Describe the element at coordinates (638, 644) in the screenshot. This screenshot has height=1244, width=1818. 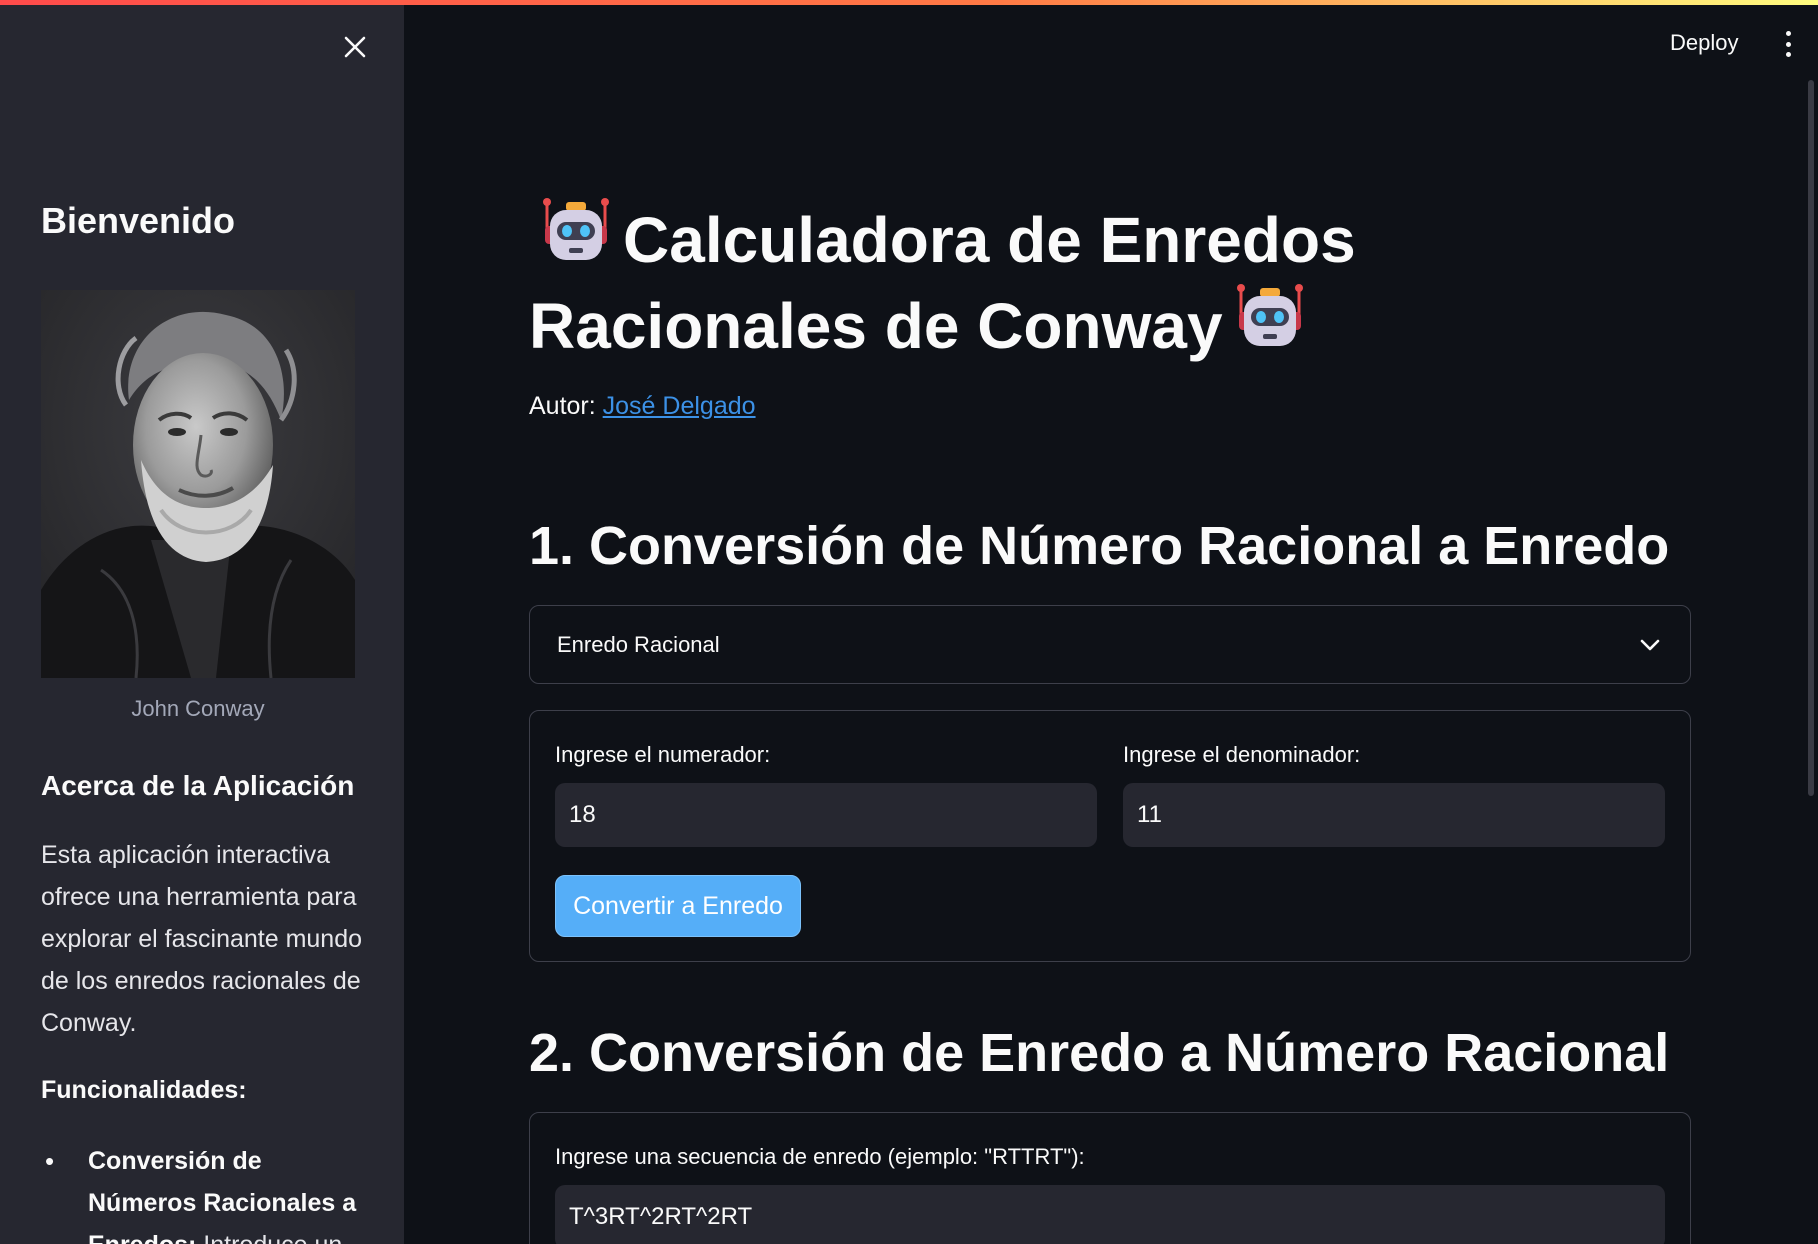
I see `mode-select-value: Enredo Racional` at that location.